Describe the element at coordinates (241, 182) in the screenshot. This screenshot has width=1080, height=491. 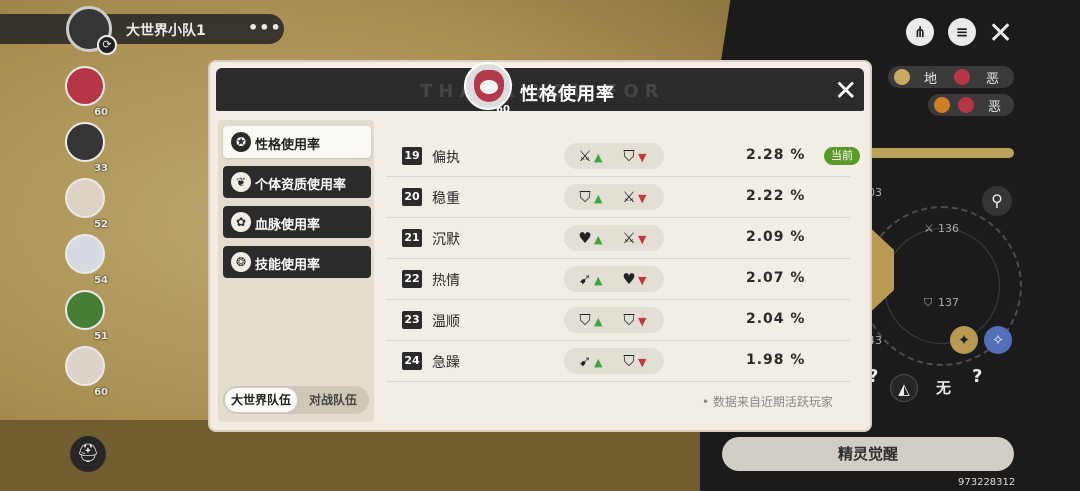
I see `talent-icon: ❦` at that location.